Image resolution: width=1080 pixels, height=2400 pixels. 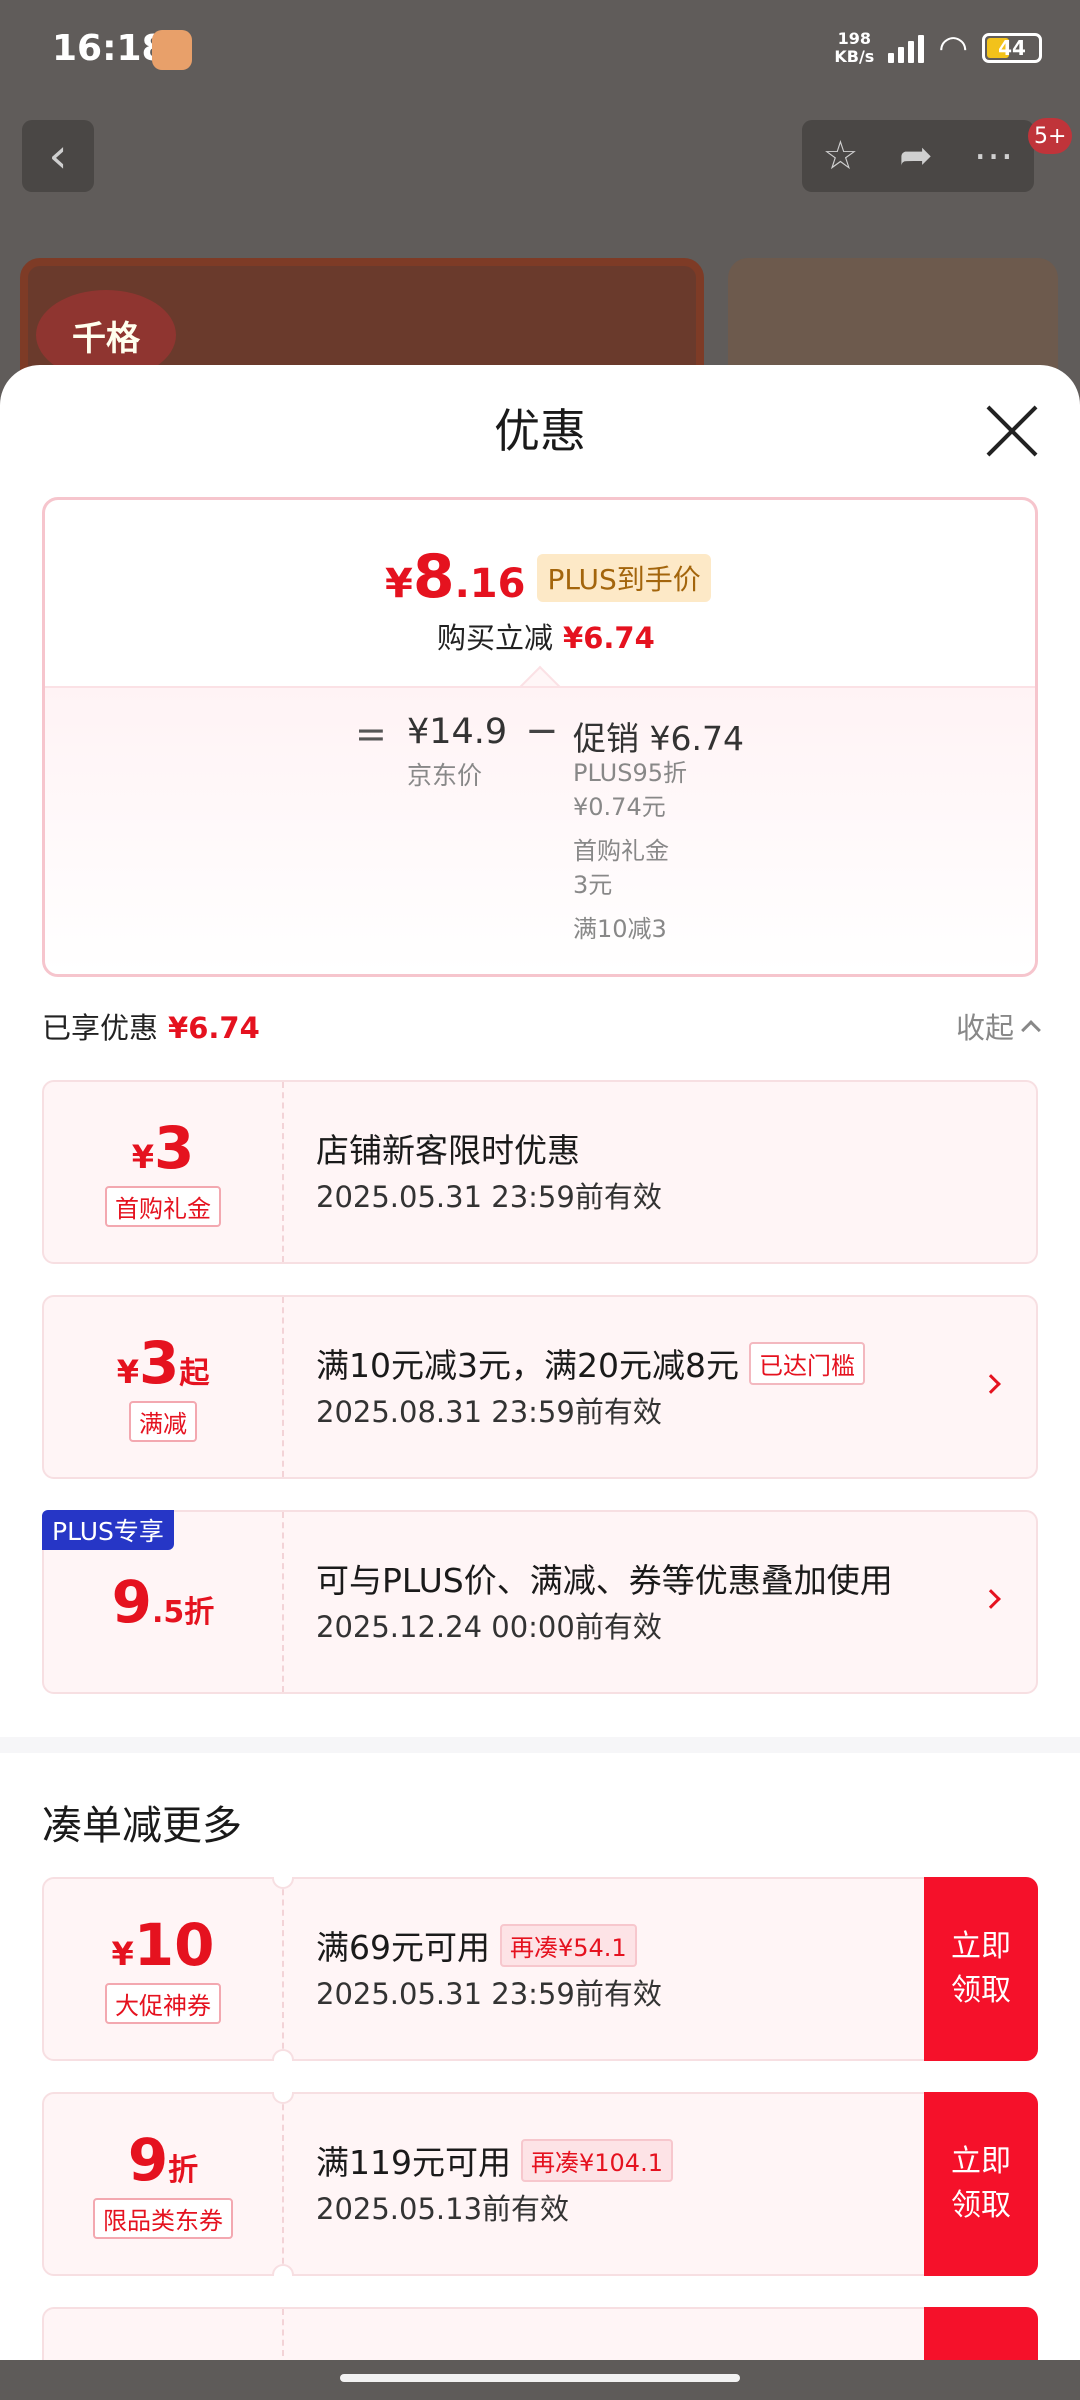 I want to click on promo-line: ¥0.74元, so click(x=619, y=807).